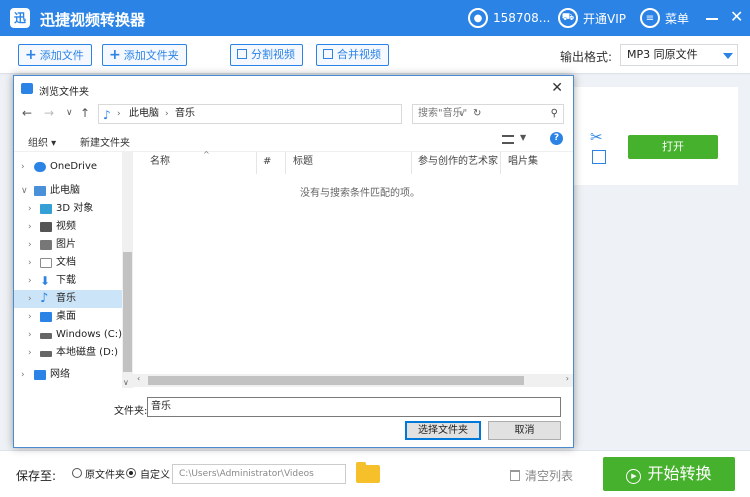  Describe the element at coordinates (586, 57) in the screenshot. I see `output-format-label: 输出格式:` at that location.